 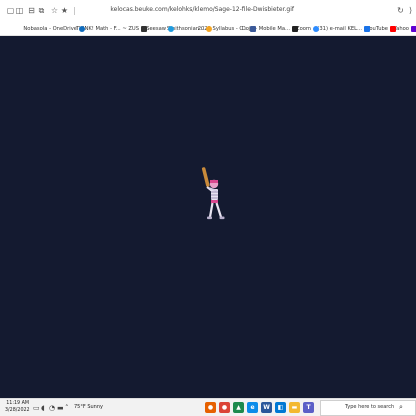 I want to click on wifi-icon: ◔, so click(x=52, y=408).